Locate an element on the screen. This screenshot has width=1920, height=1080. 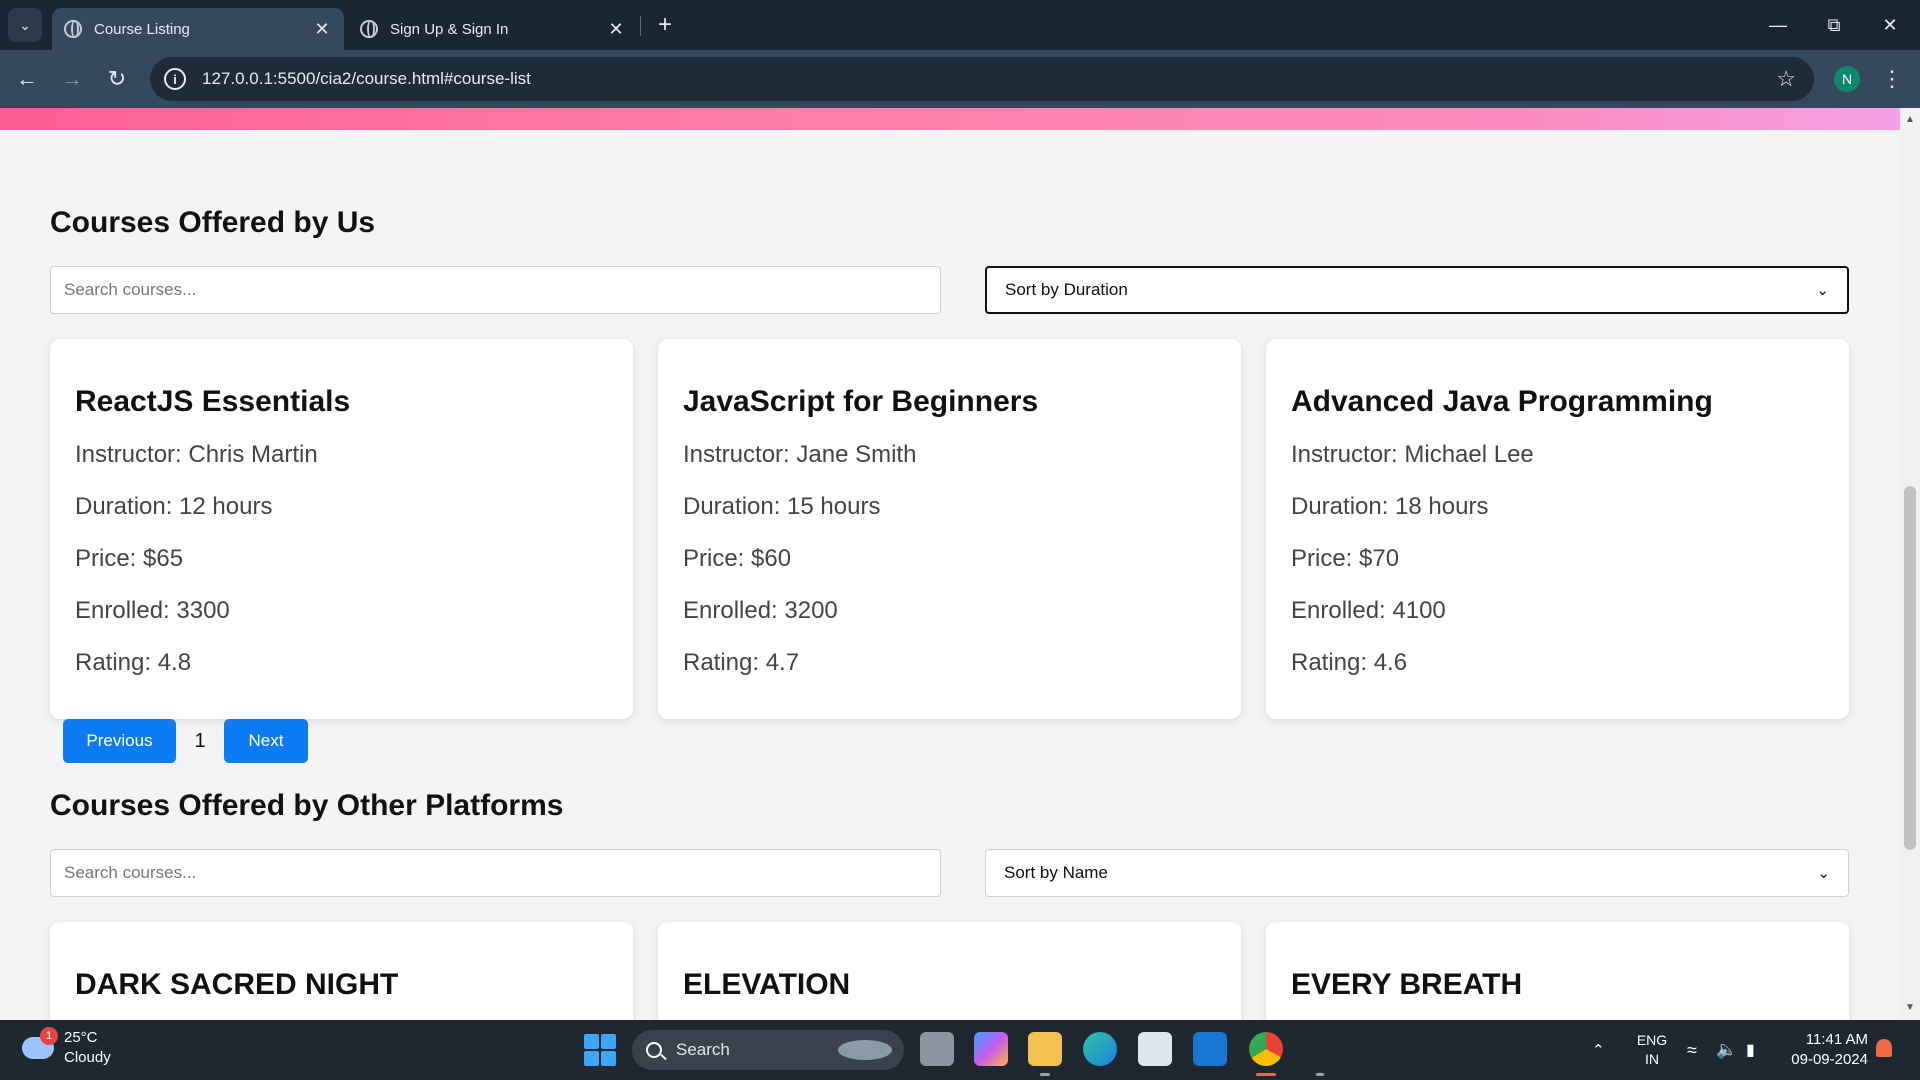
profile-avatar: N is located at coordinates (1847, 79).